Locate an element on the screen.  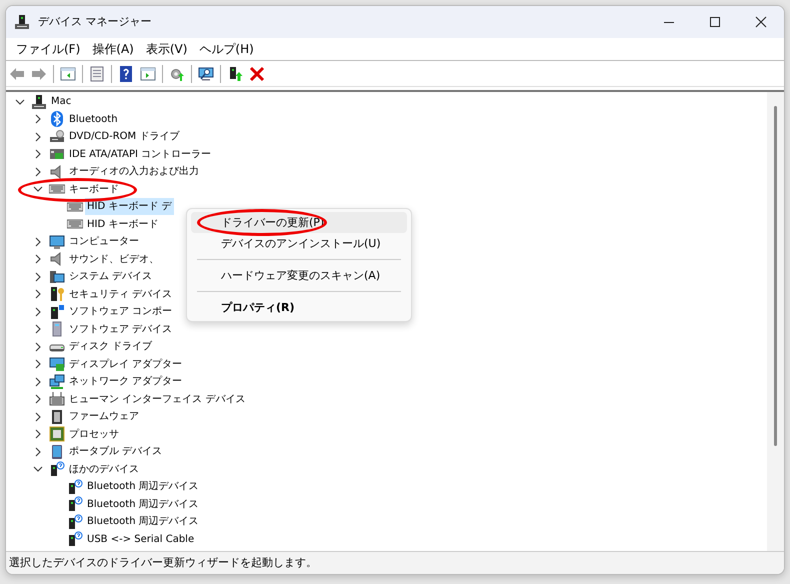
tree-item: ネットワーク アダプター is located at coordinates (125, 381).